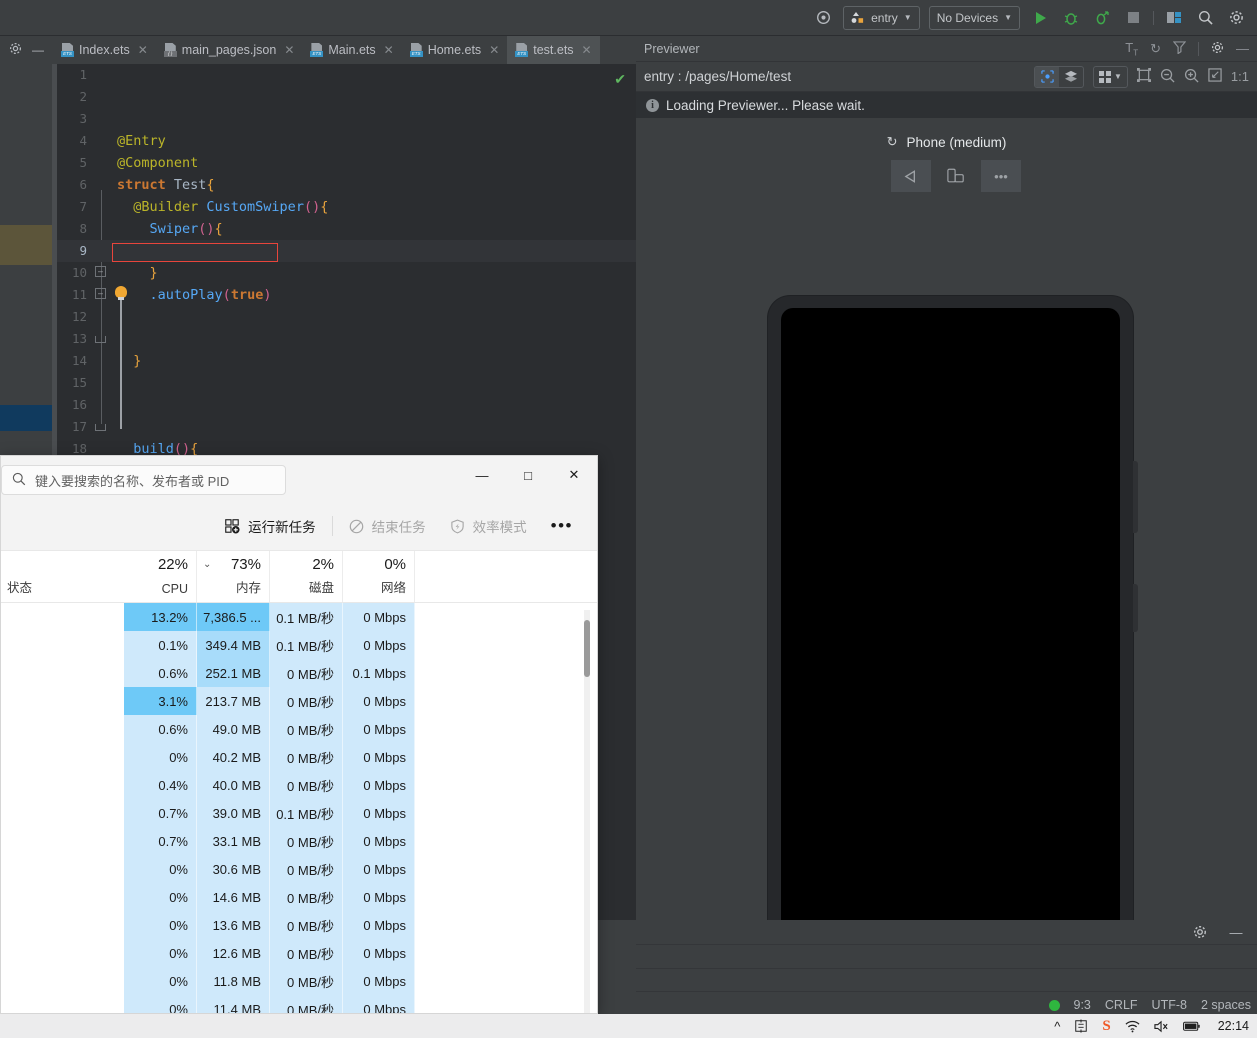 This screenshot has height=1038, width=1257. Describe the element at coordinates (956, 176) in the screenshot. I see `orientation-icon` at that location.